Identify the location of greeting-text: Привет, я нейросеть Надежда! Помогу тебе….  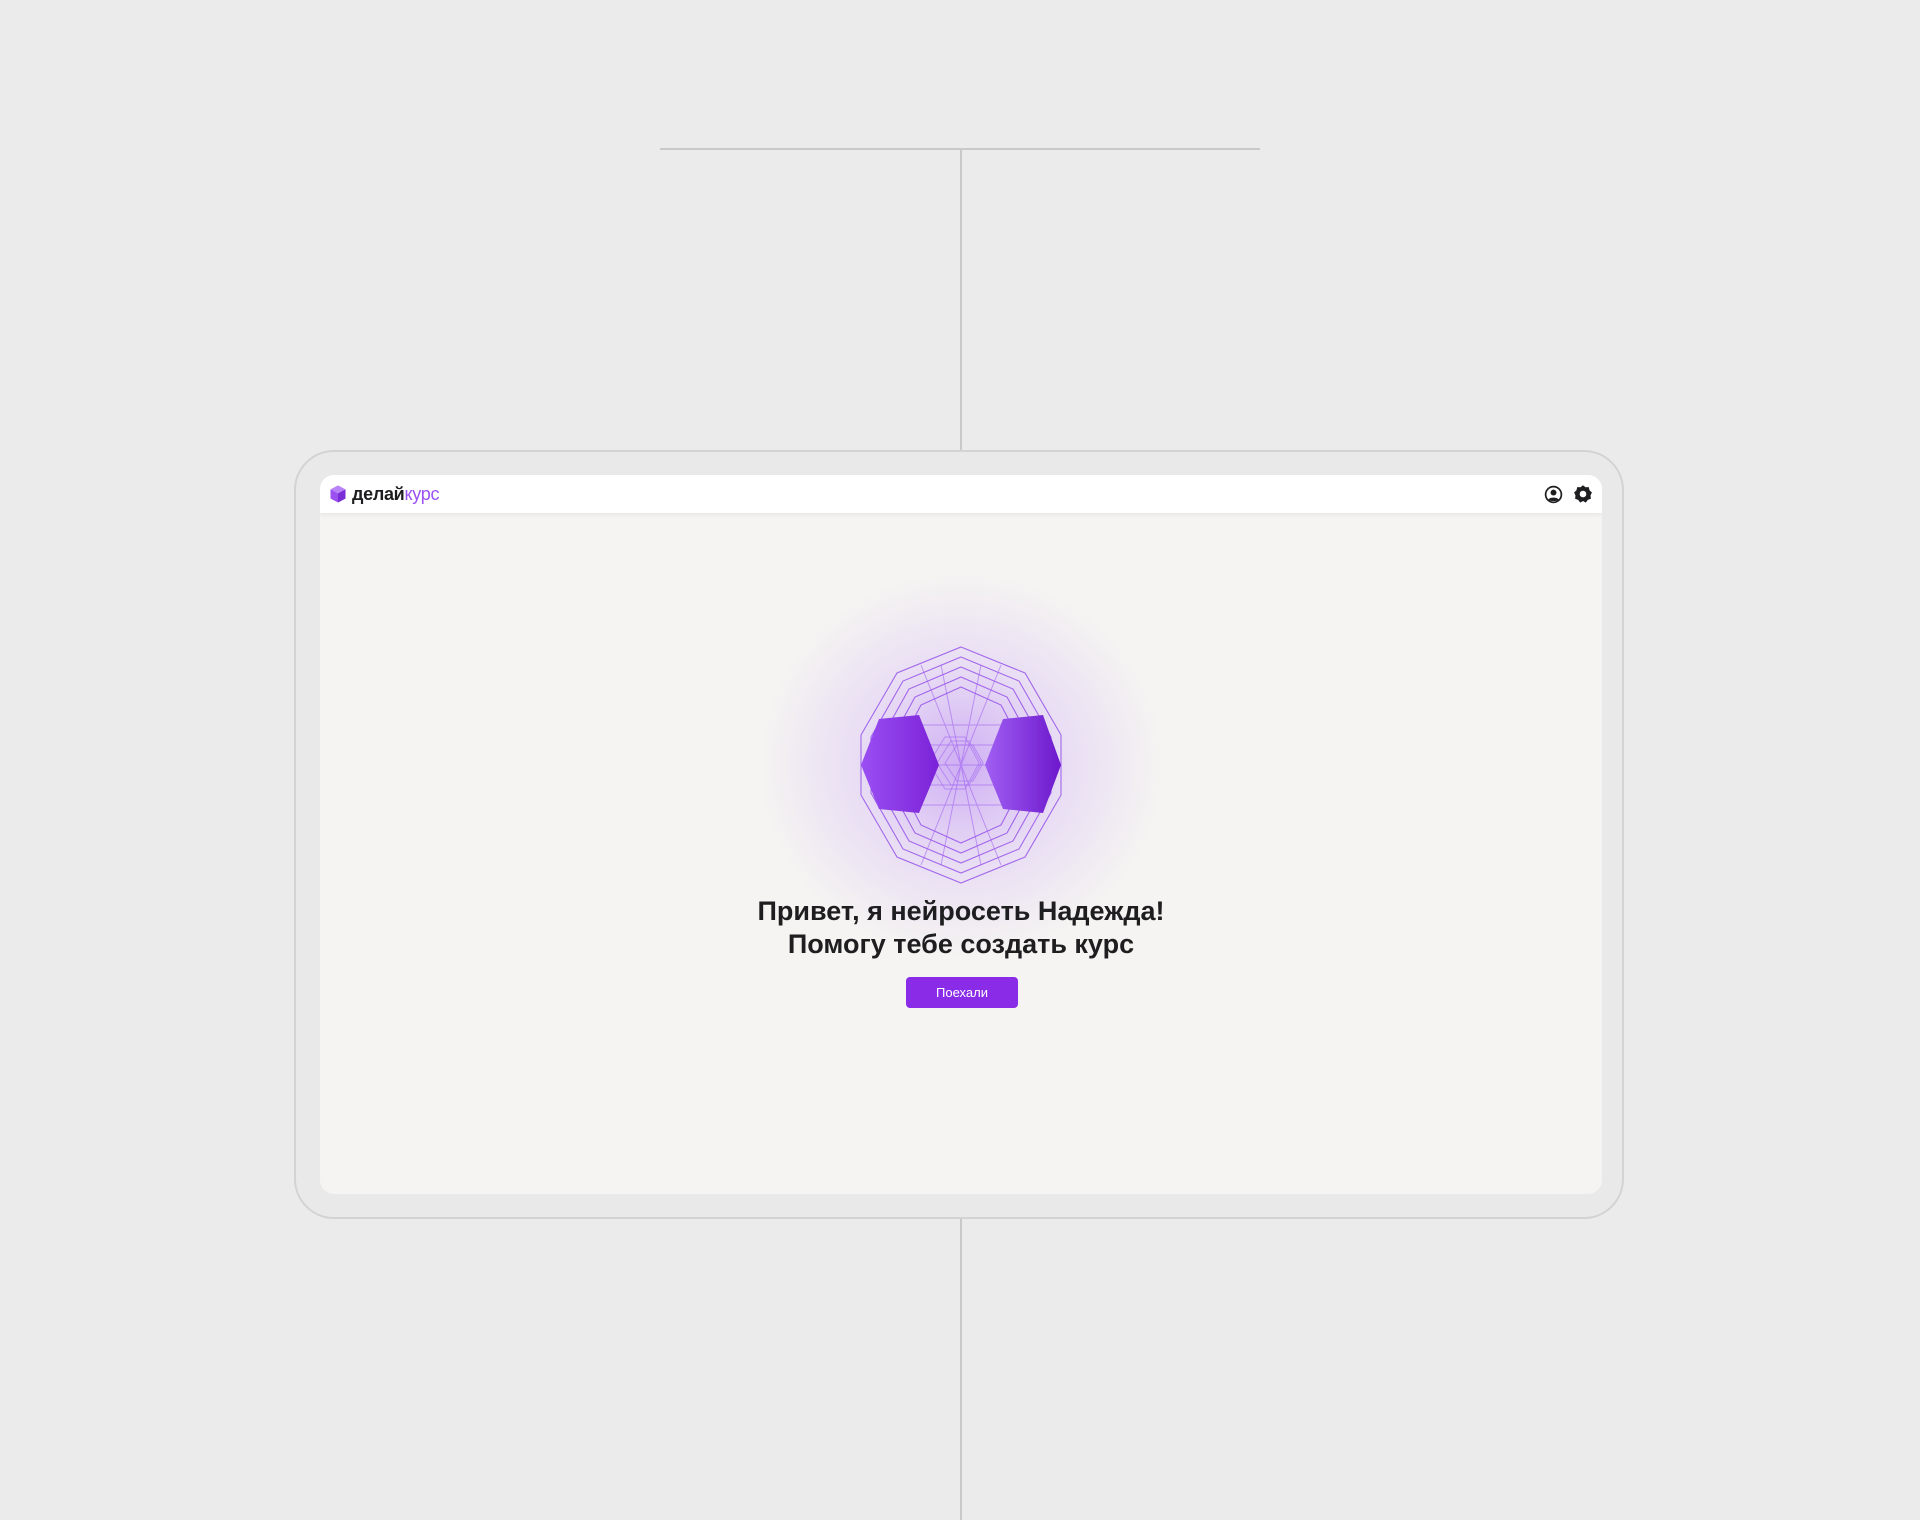
(961, 928).